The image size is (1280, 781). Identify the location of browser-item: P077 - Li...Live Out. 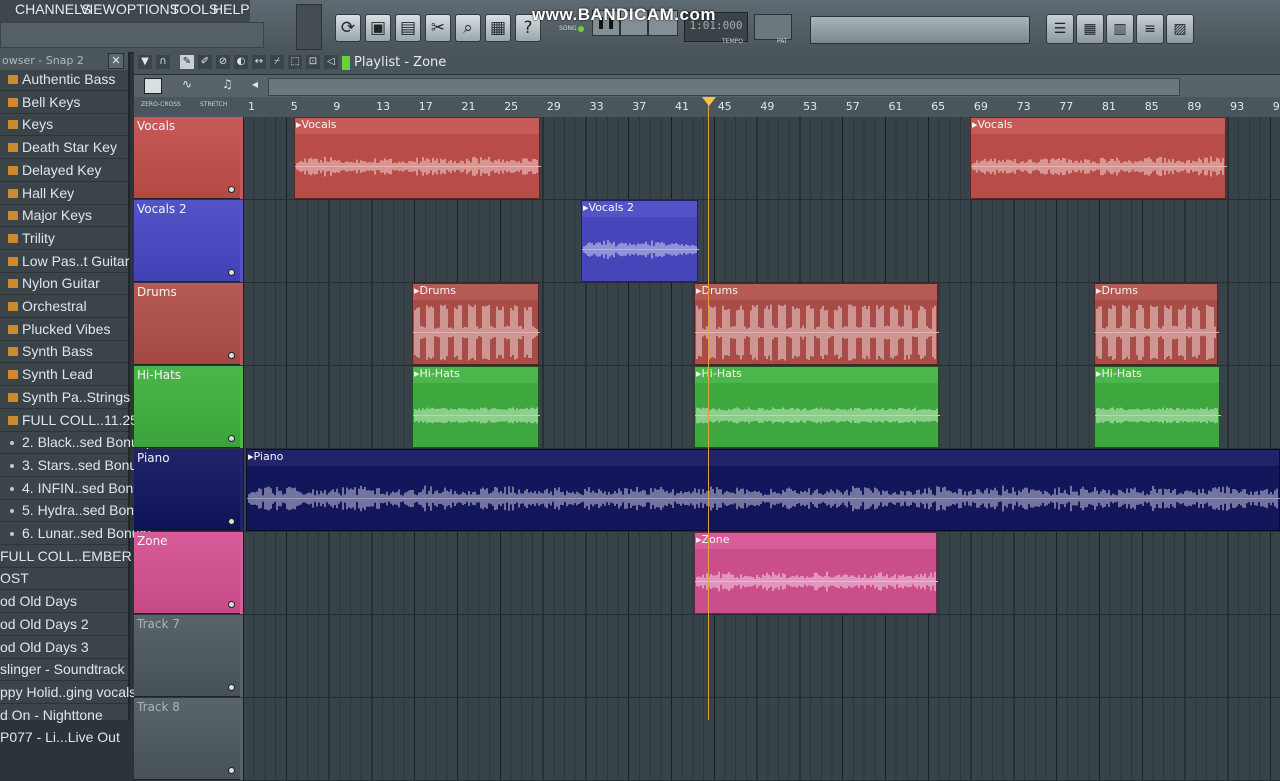
(64, 739).